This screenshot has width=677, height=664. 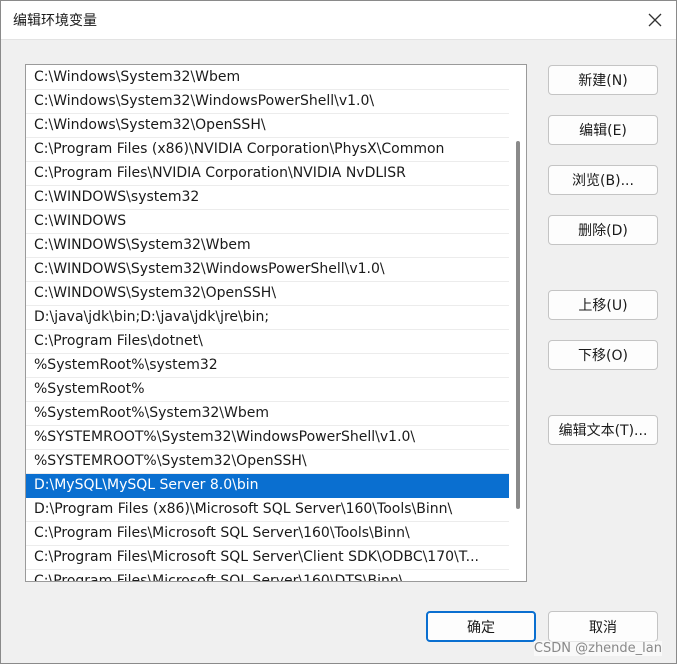 I want to click on path-list-item: %SystemRoot%\System32\Wbem, so click(x=267, y=414).